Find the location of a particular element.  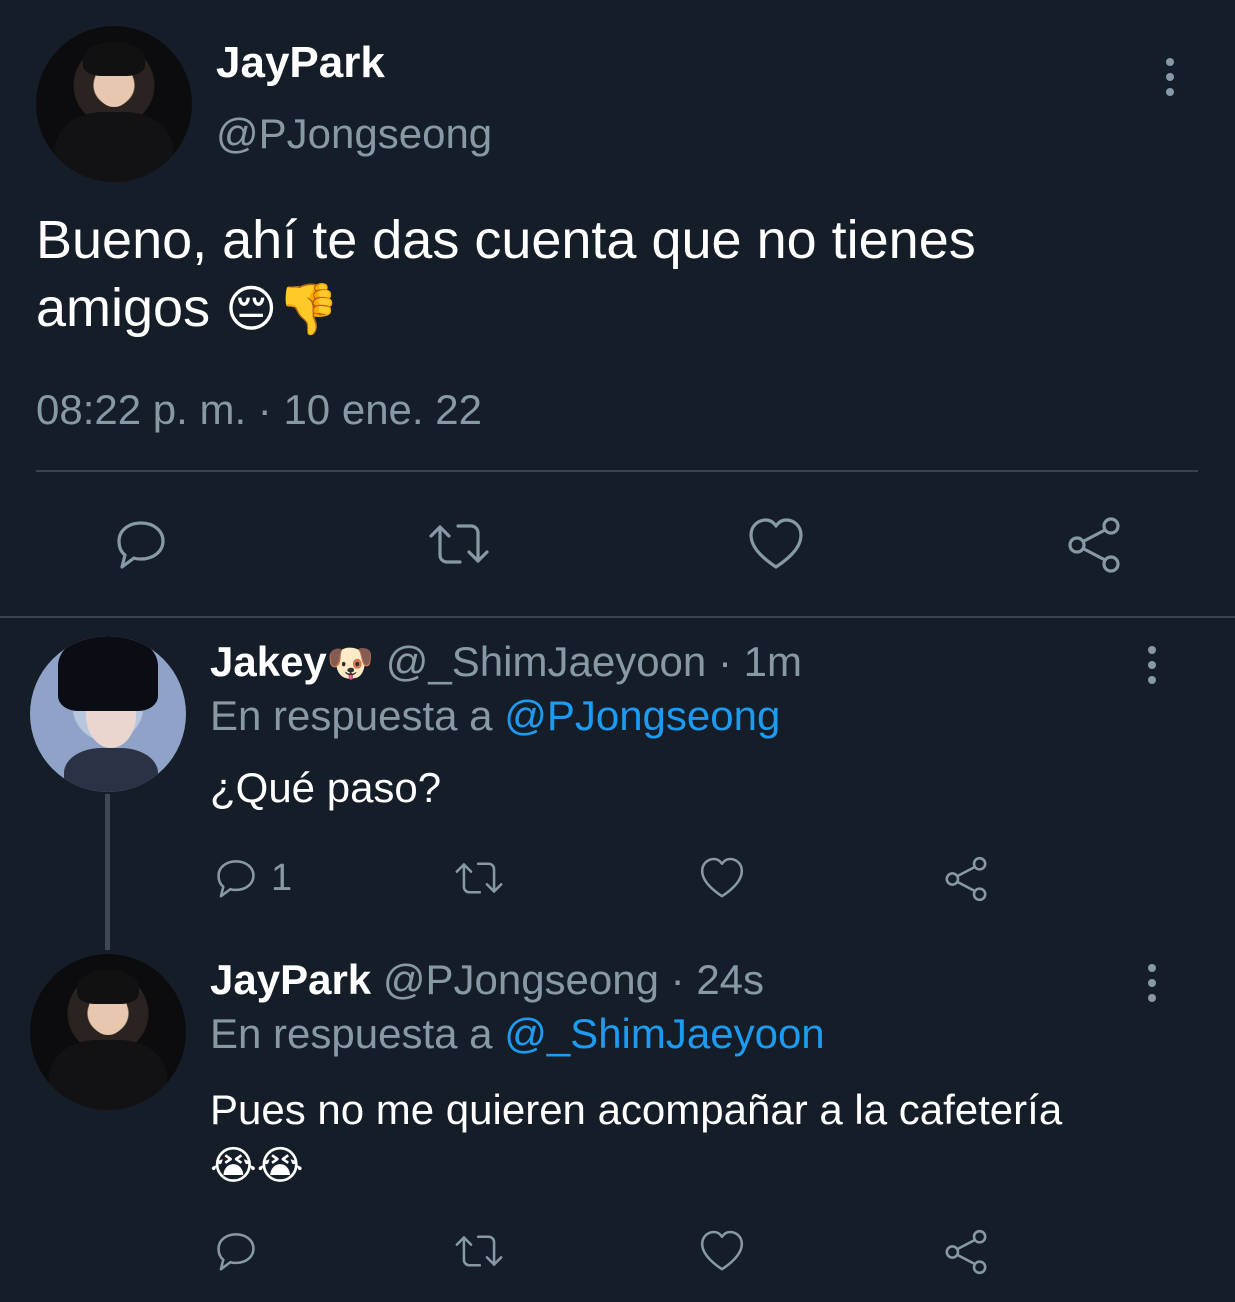

reply2-handle: @PJongseong is located at coordinates (521, 979).